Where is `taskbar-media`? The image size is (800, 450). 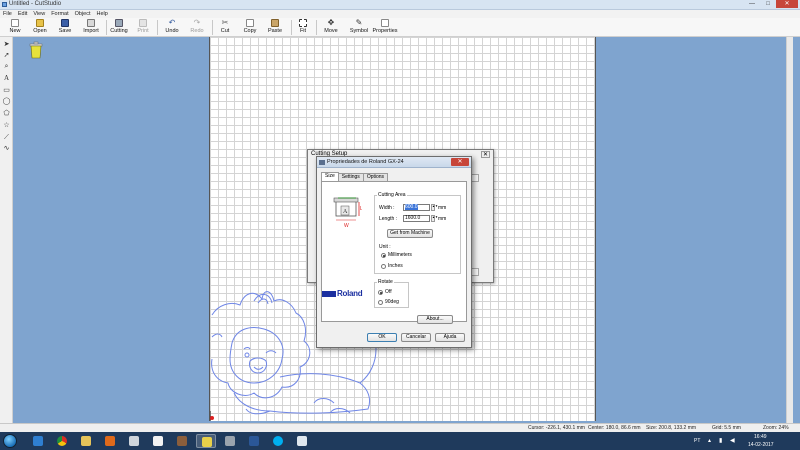 taskbar-media is located at coordinates (110, 441).